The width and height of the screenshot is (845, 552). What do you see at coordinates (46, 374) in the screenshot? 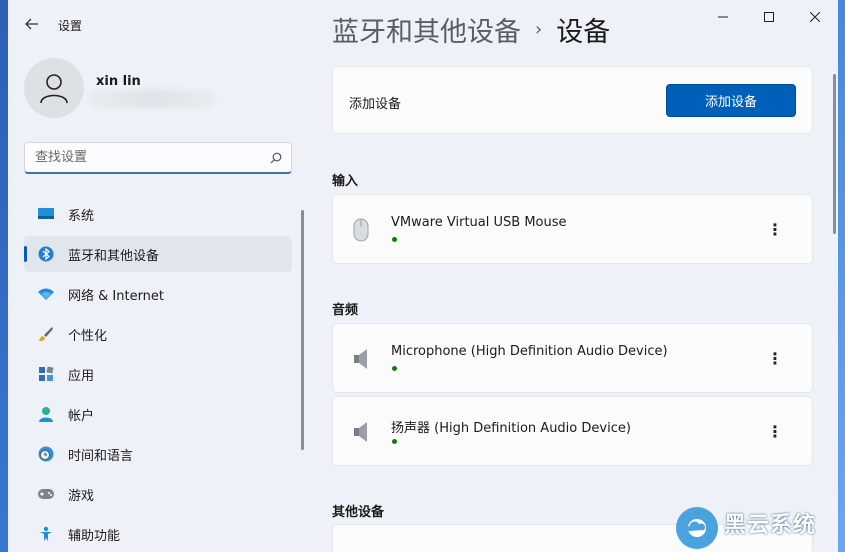
I see `apps-icon` at bounding box center [46, 374].